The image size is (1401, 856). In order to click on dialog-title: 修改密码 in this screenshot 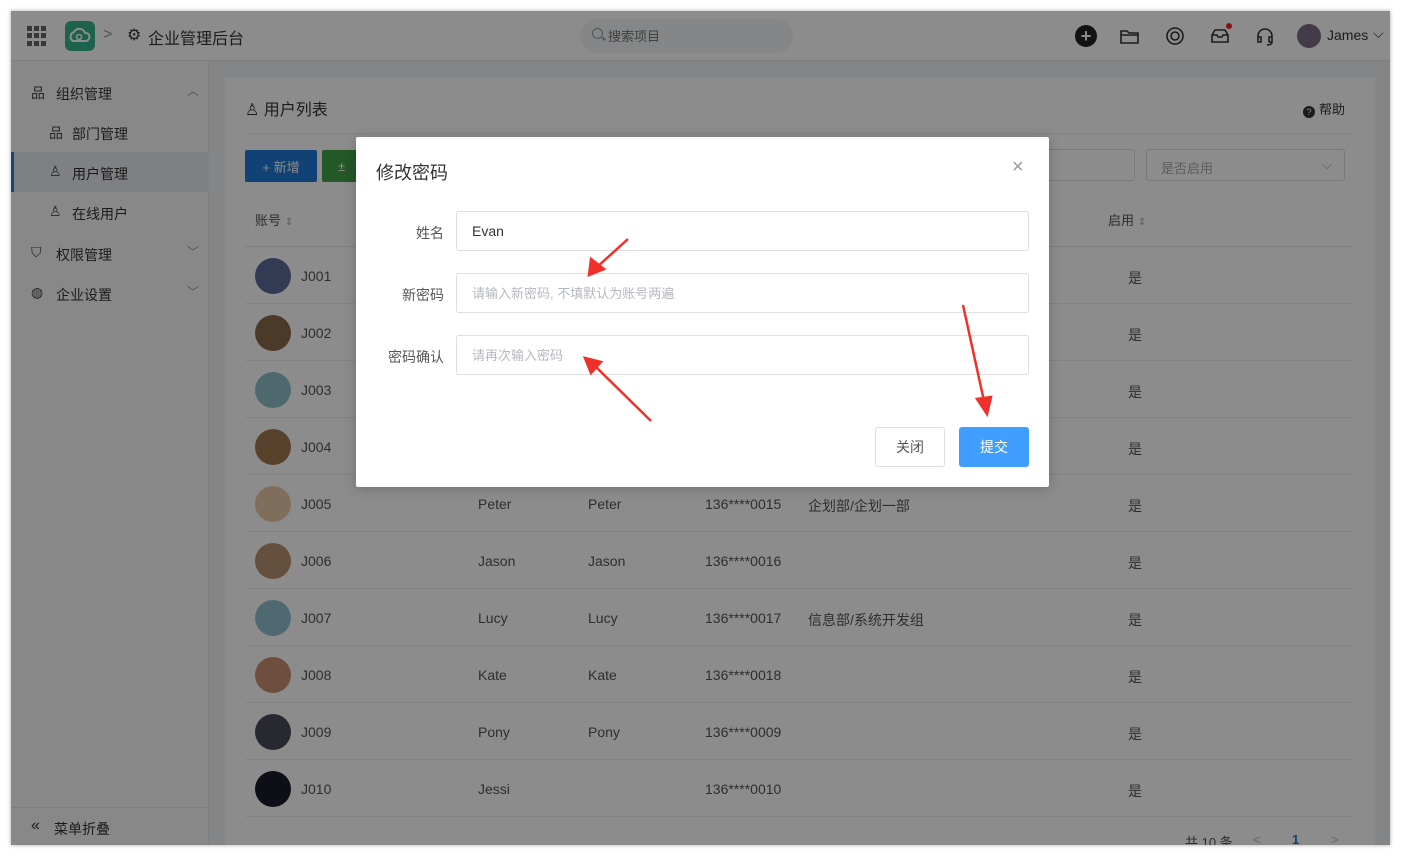, I will do `click(412, 173)`.